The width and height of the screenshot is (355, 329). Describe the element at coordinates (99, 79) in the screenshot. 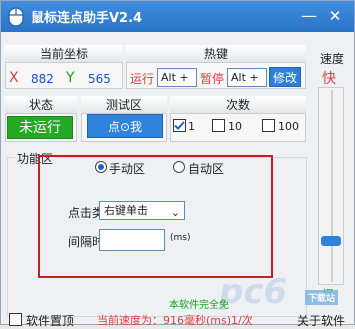

I see `coord-y-value: 565` at that location.